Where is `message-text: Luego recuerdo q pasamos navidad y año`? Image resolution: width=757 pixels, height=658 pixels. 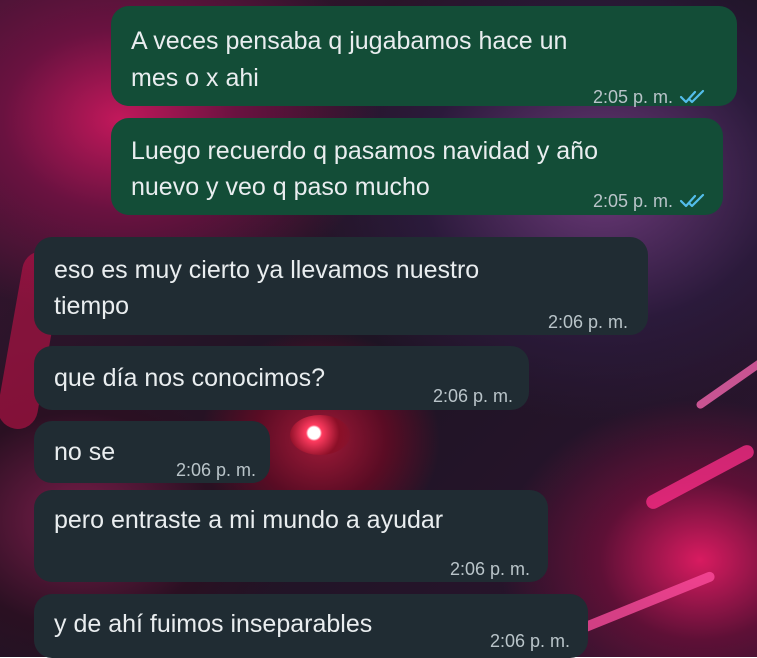 message-text: Luego recuerdo q pasamos navidad y año is located at coordinates (364, 151).